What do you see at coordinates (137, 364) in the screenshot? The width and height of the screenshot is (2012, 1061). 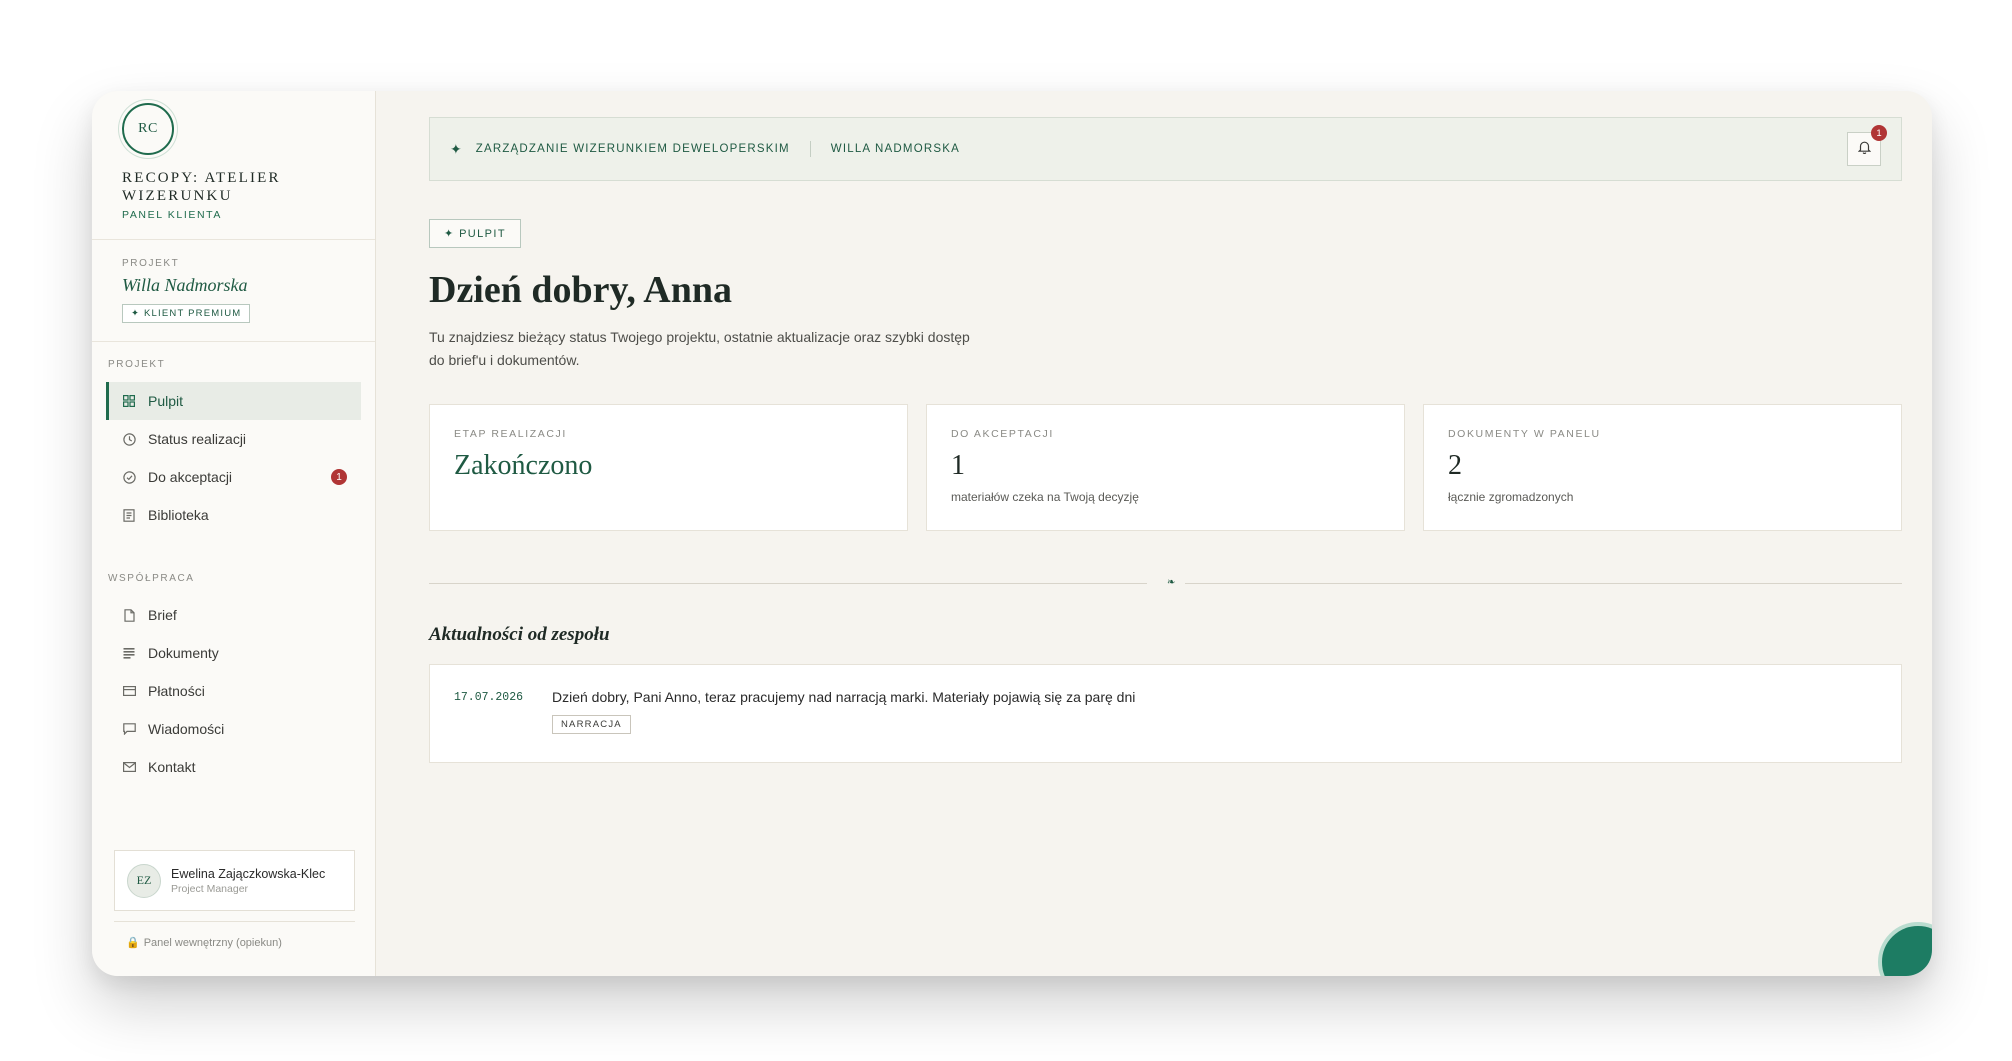 I see `nav-section-title: PROJEKT` at bounding box center [137, 364].